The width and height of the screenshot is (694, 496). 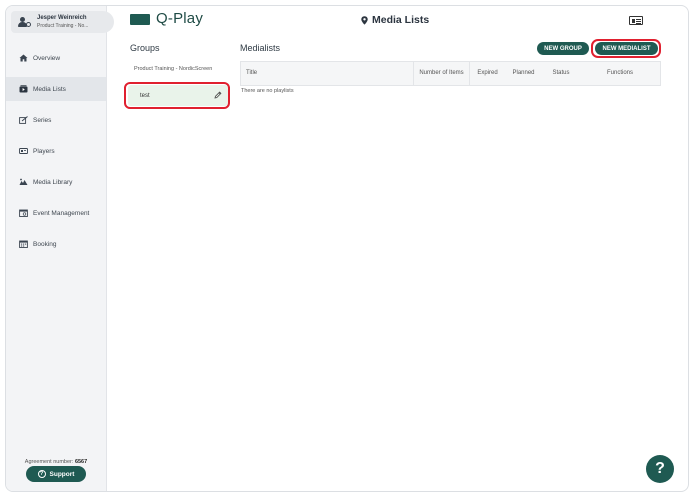 I want to click on series-icon, so click(x=23, y=120).